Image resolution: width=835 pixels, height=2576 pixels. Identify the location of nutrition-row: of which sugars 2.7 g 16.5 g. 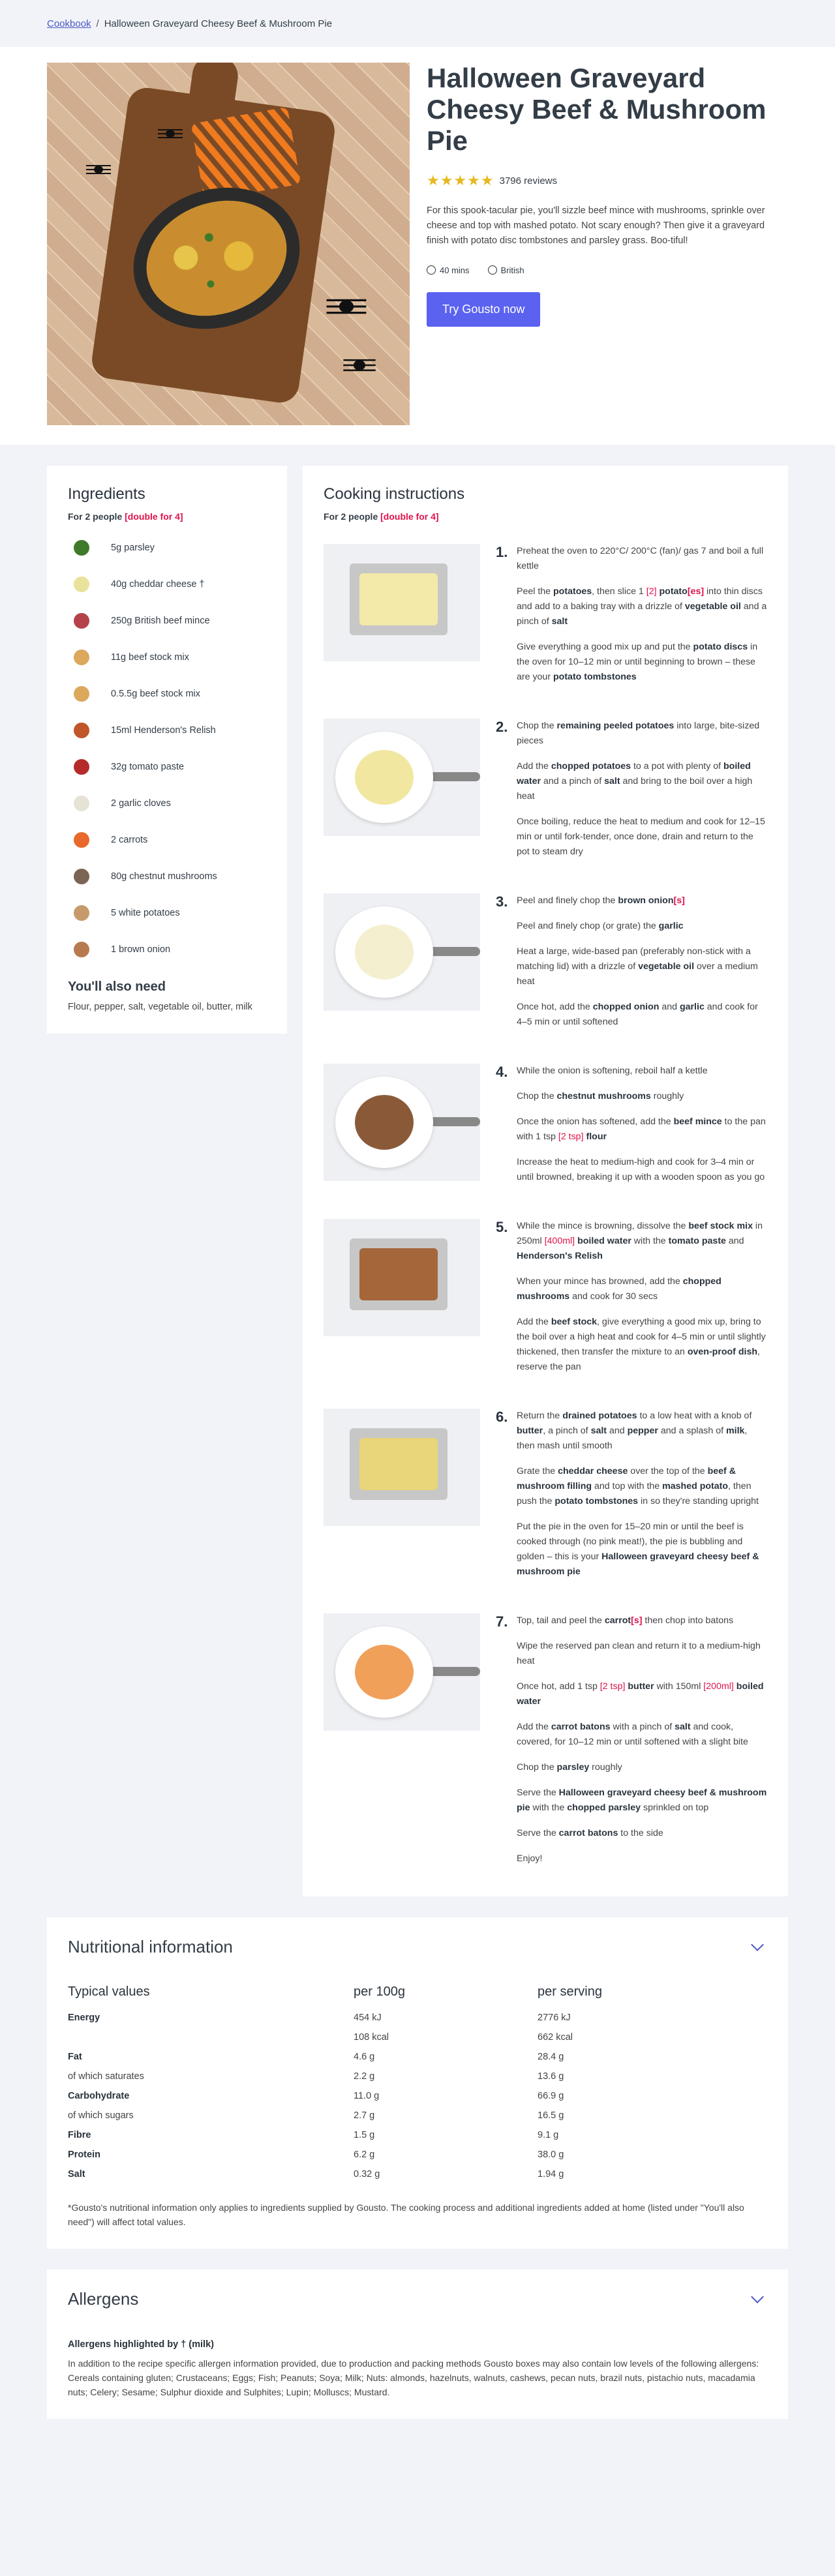
(417, 2116).